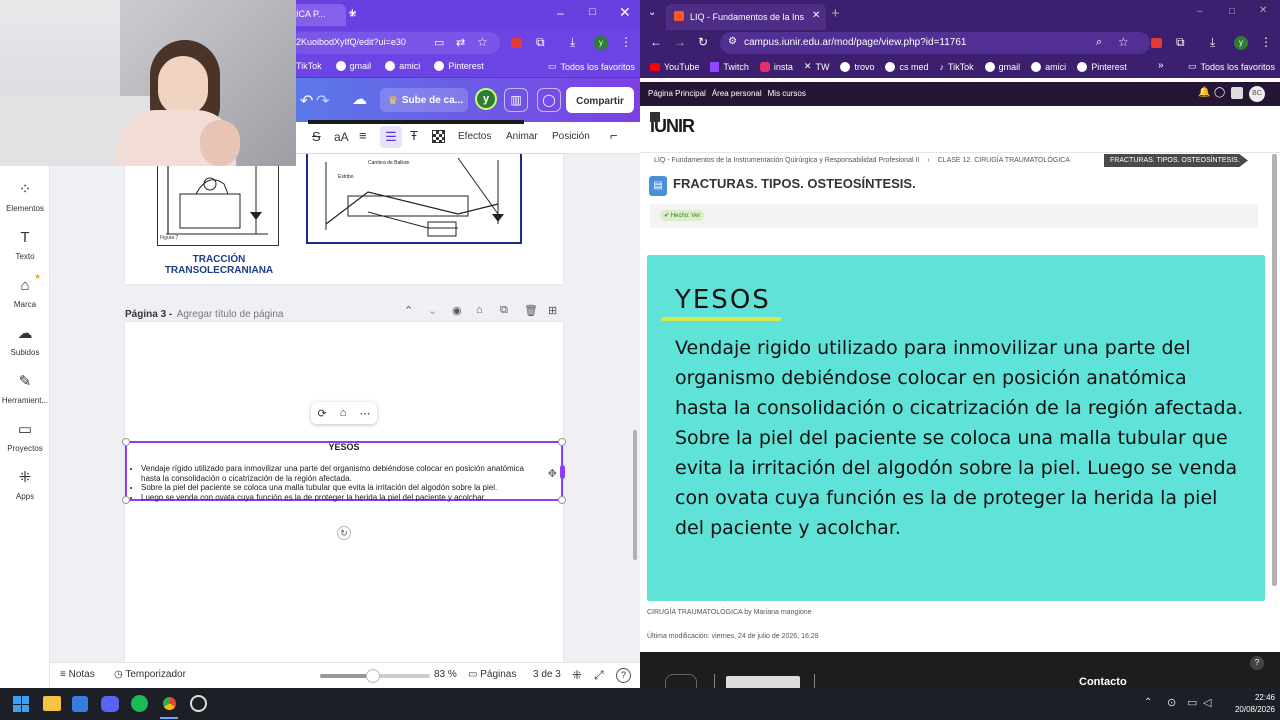  Describe the element at coordinates (445, 674) in the screenshot. I see `zoom-level: 83 %` at that location.